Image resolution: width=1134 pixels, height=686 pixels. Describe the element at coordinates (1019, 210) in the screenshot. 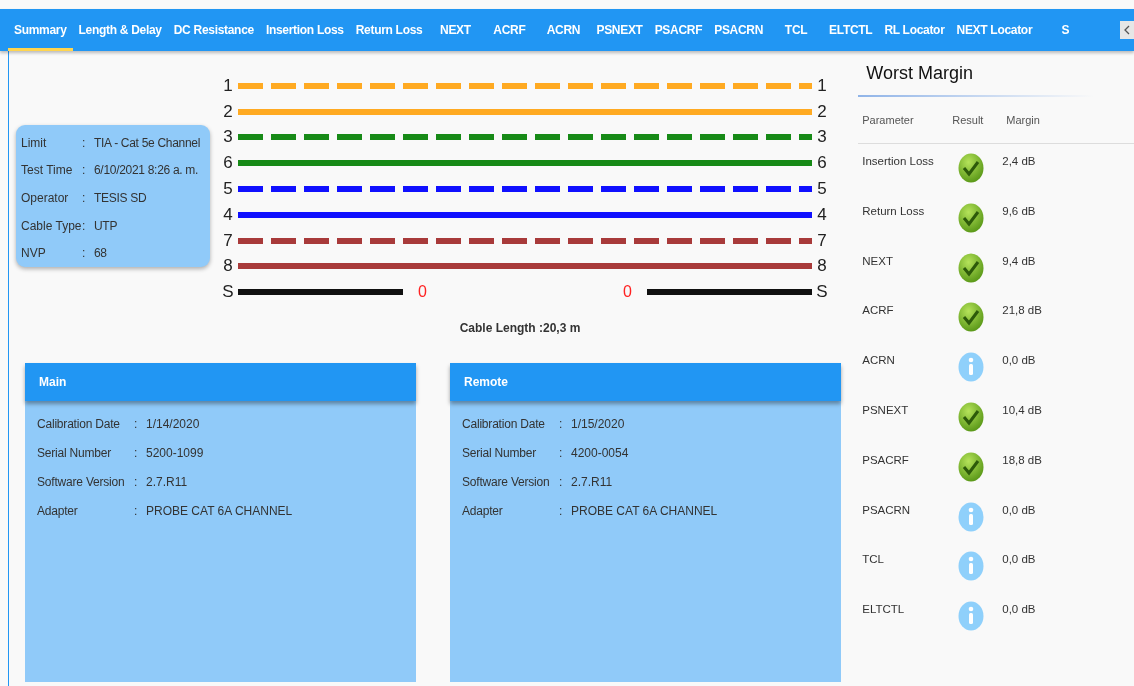

I see `table-cell: 9,6 dB` at that location.